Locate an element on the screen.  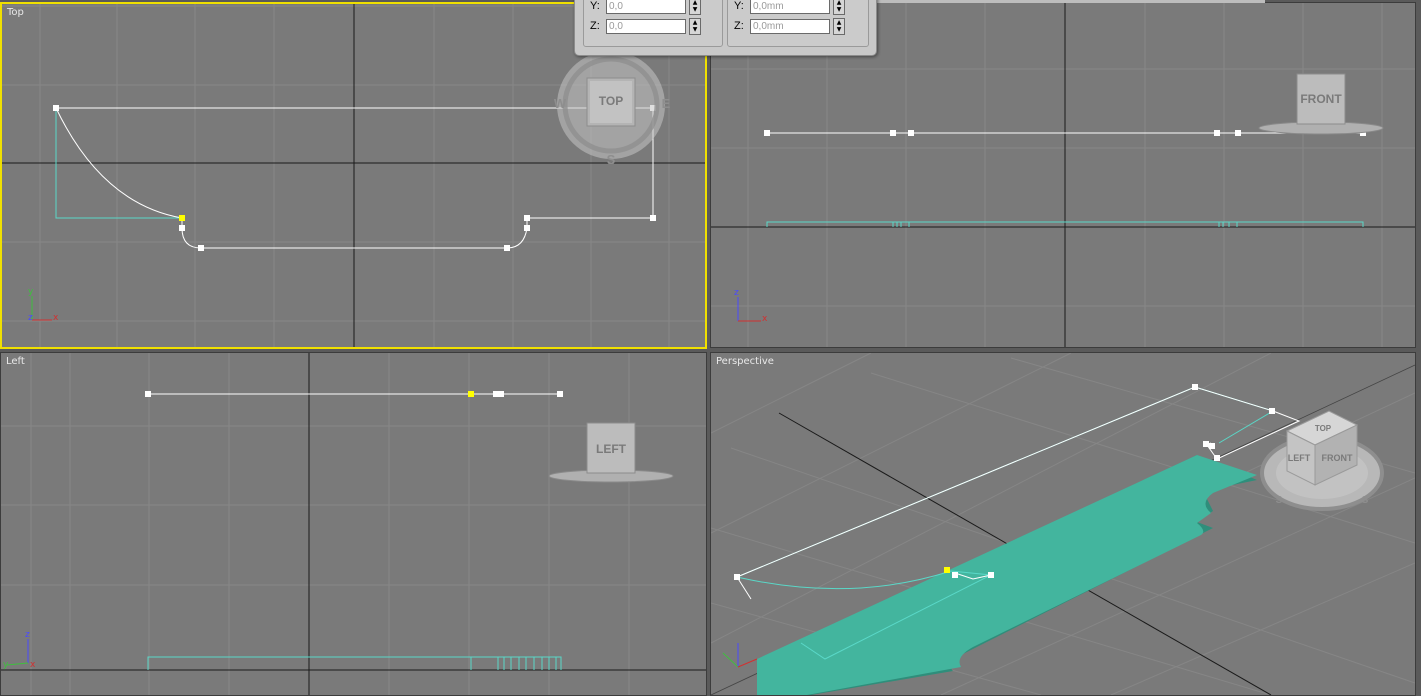
offset-y-field: 0,0mm is located at coordinates (790, 7).